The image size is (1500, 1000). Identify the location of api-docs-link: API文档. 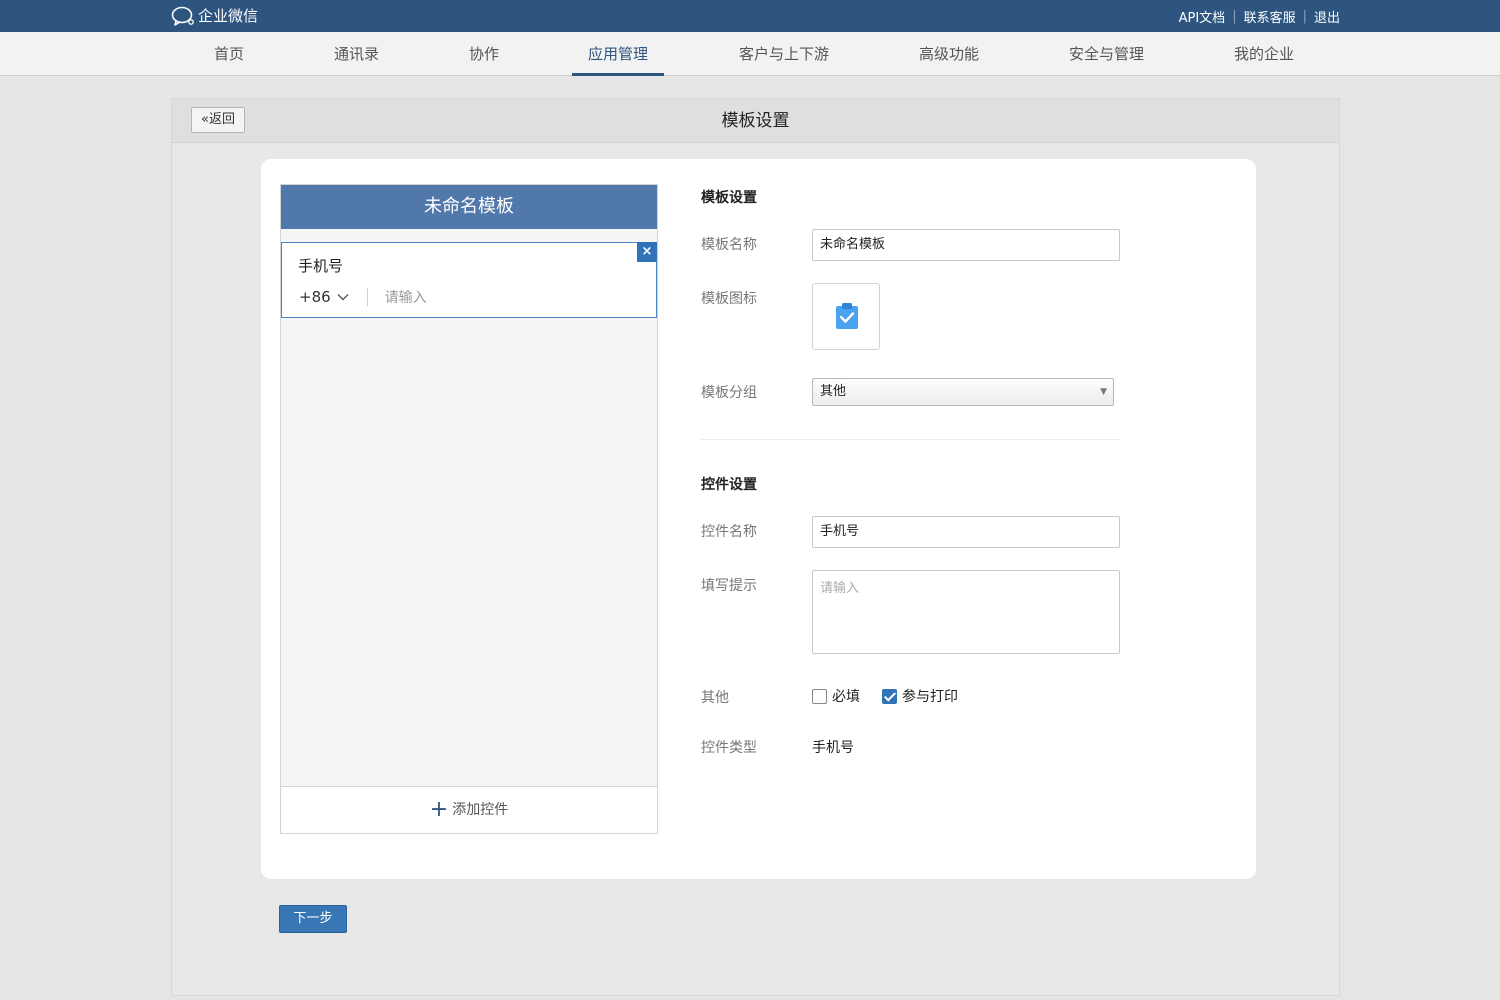
(1202, 16).